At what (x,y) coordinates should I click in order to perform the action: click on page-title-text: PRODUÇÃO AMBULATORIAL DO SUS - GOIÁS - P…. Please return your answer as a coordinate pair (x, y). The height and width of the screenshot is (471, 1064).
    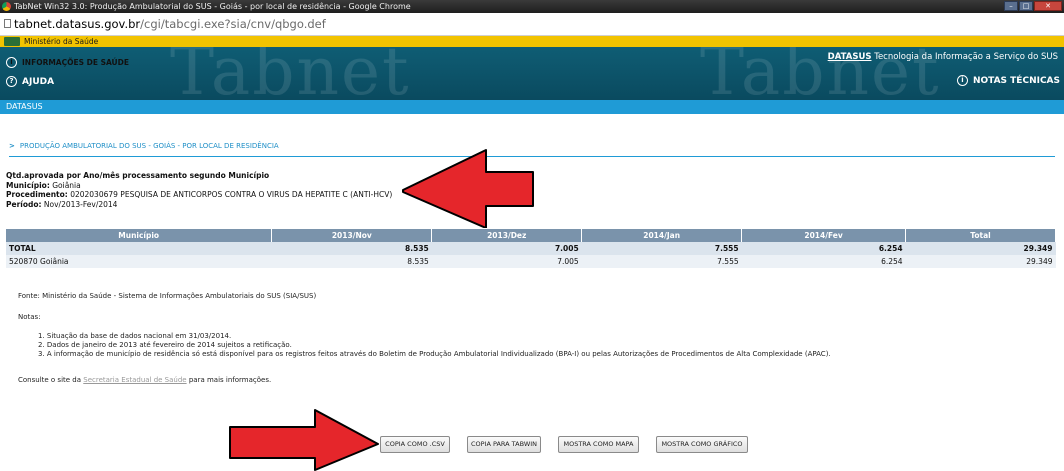
    Looking at the image, I should click on (149, 146).